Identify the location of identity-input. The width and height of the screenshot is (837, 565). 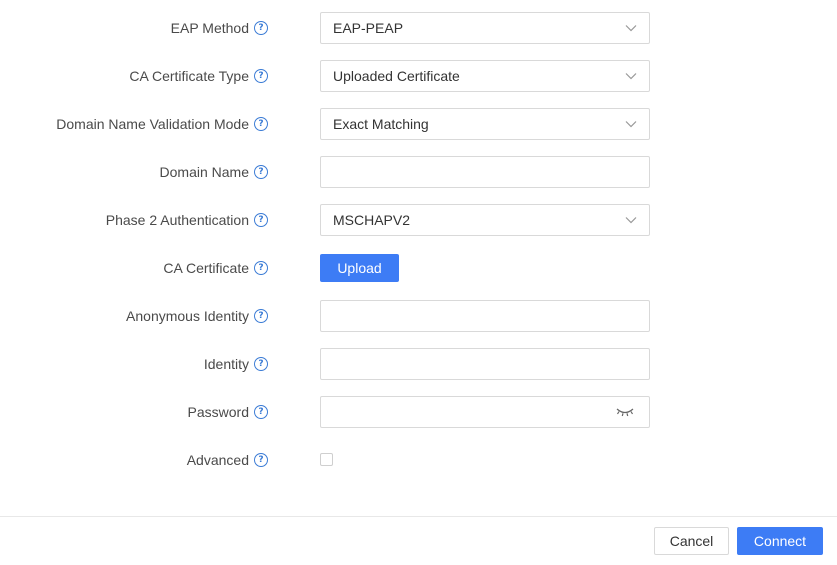
(485, 364).